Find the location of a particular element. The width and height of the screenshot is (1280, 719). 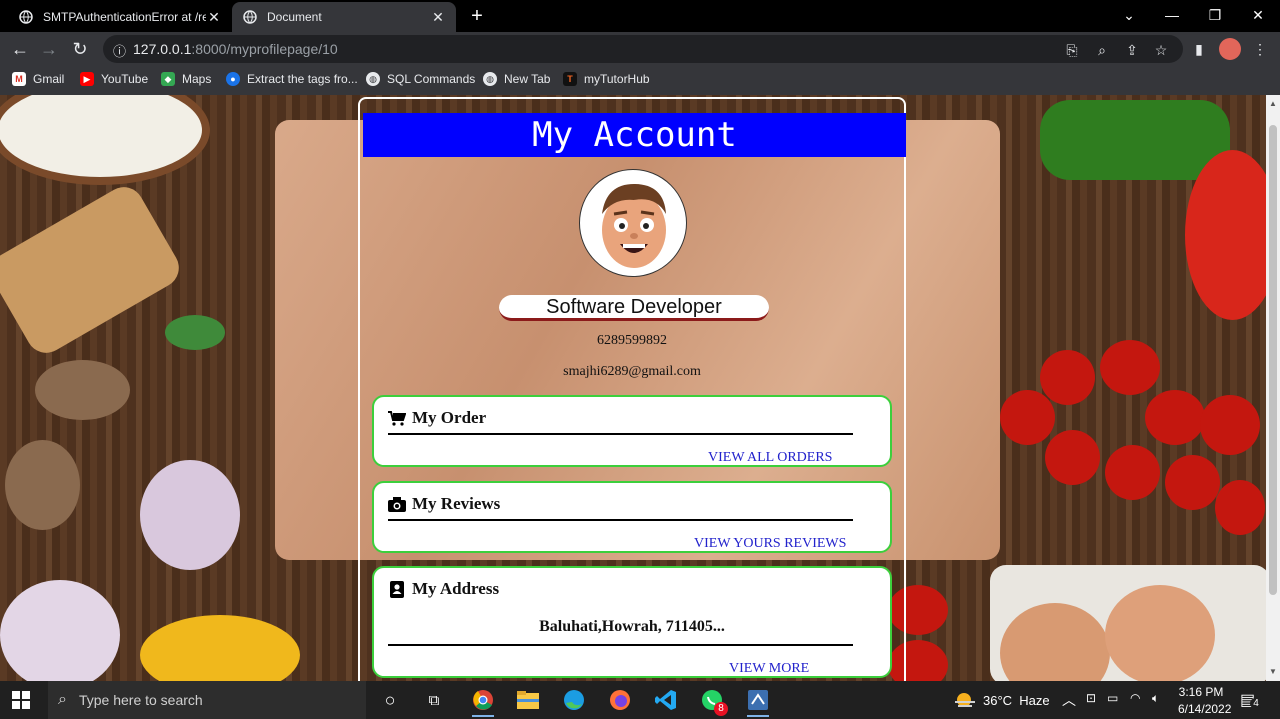

file-explorer-icon is located at coordinates (528, 700).